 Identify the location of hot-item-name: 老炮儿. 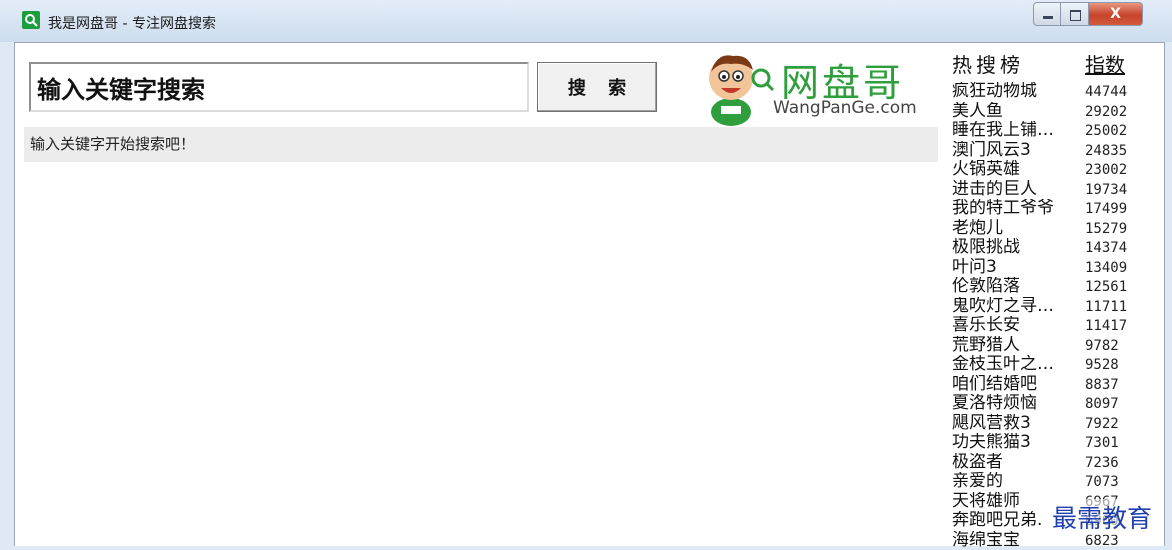
(1016, 228).